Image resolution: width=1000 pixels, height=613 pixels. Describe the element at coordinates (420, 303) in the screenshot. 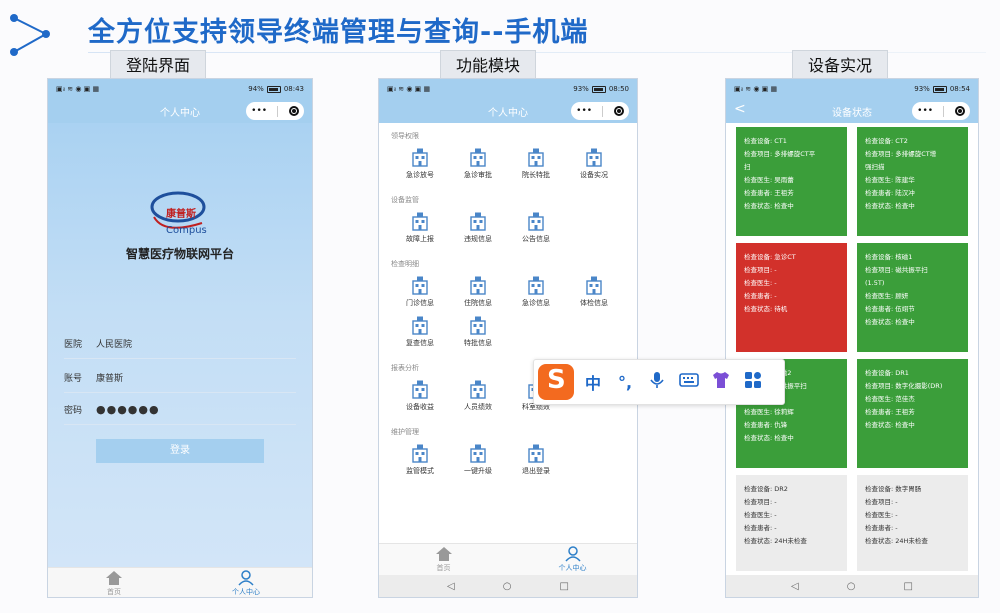

I see `module-label: 门诊信息` at that location.